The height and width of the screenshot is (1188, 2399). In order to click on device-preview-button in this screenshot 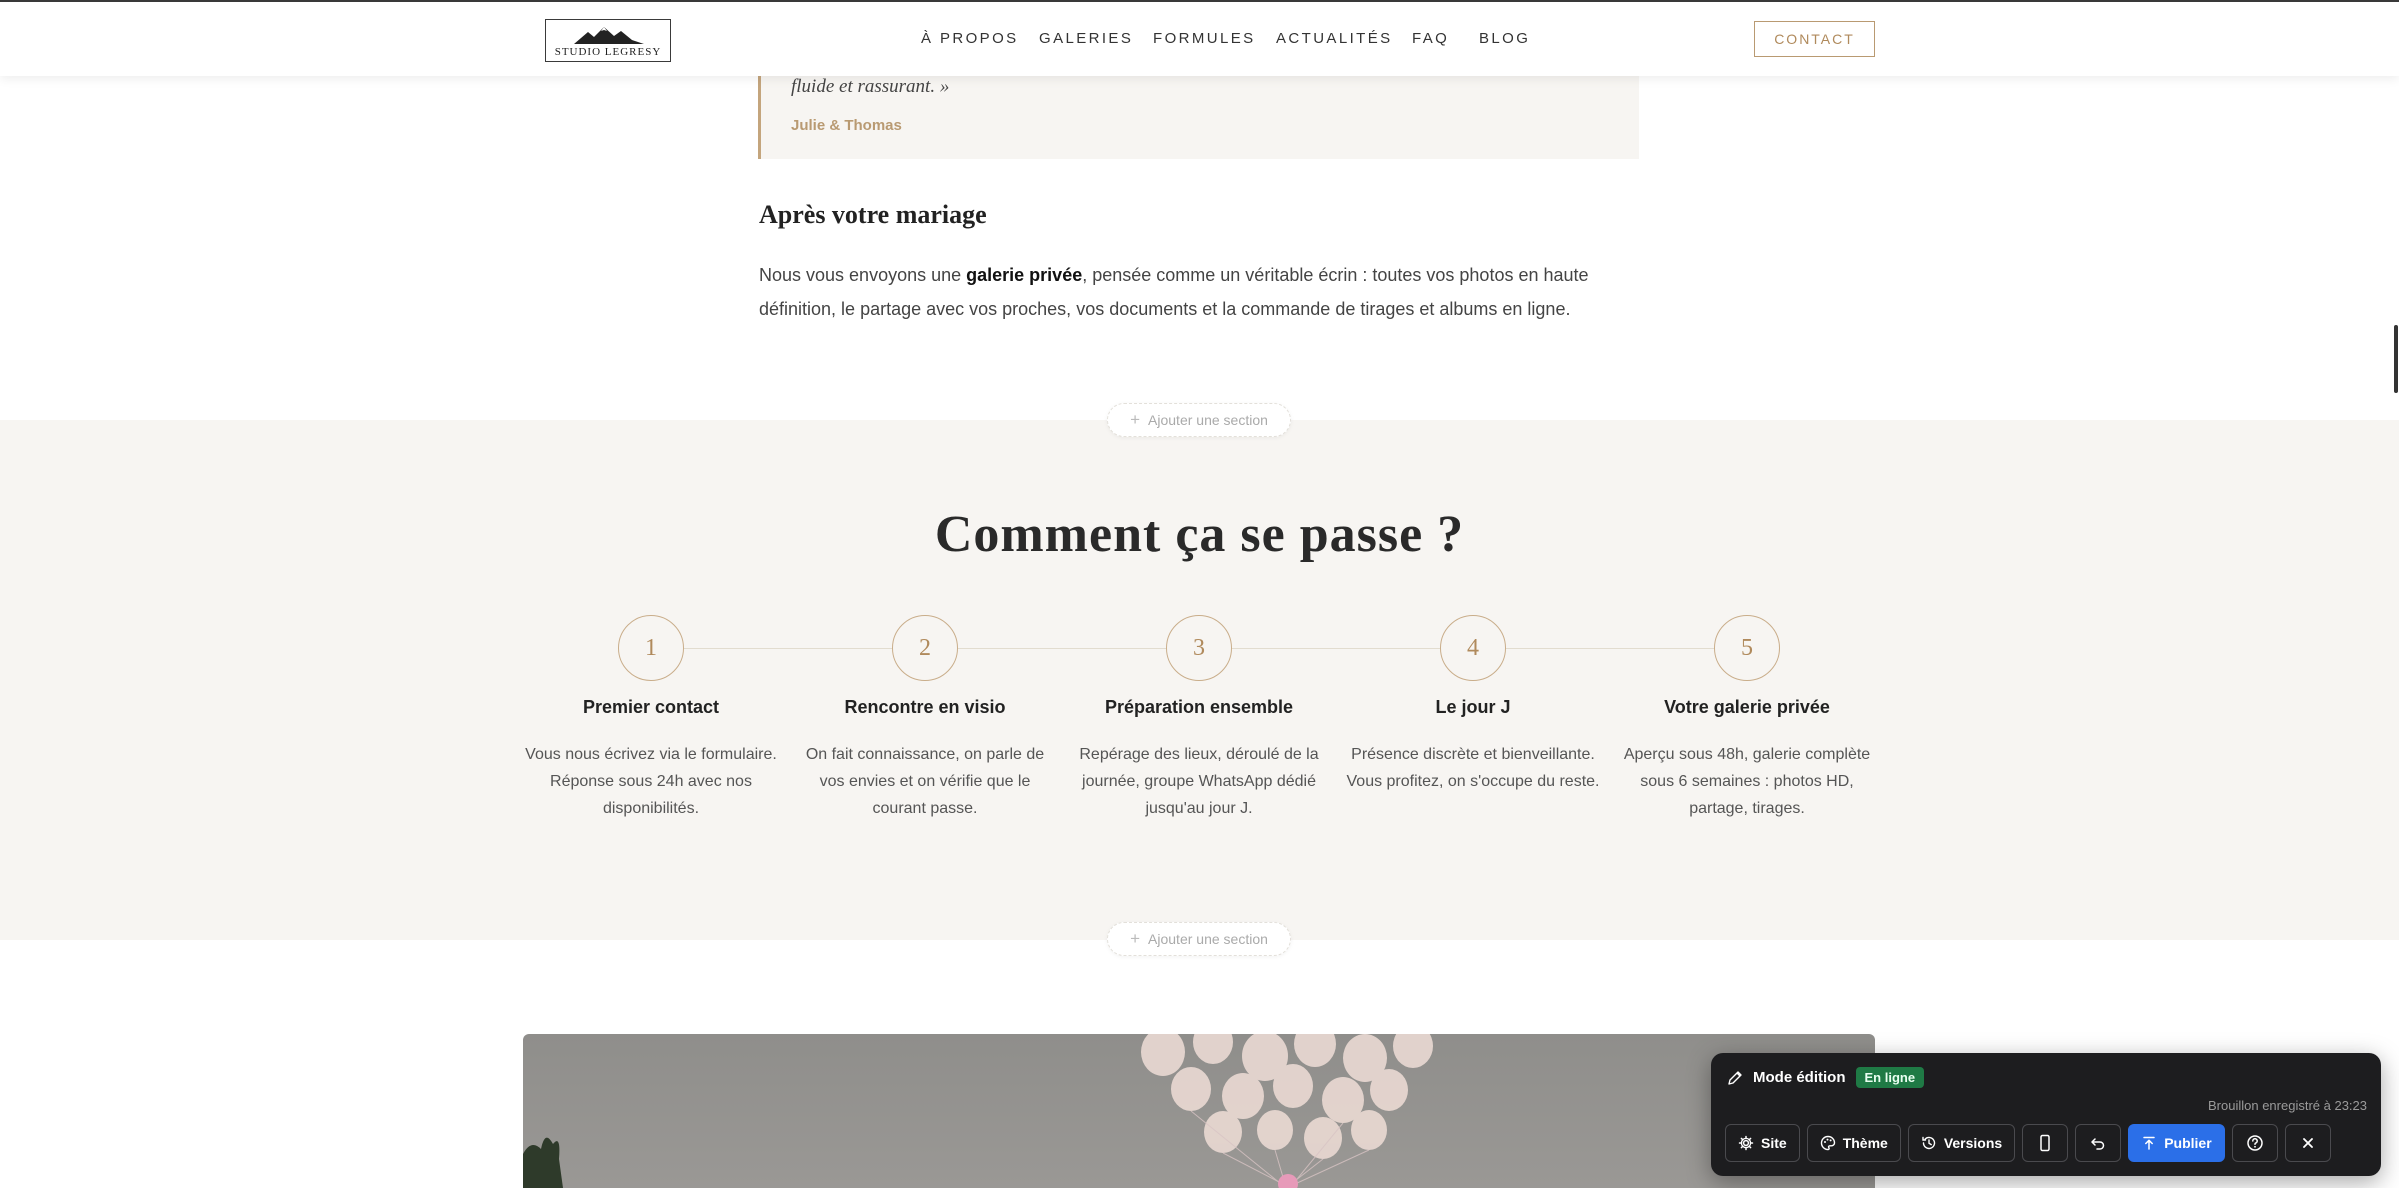, I will do `click(2045, 1143)`.